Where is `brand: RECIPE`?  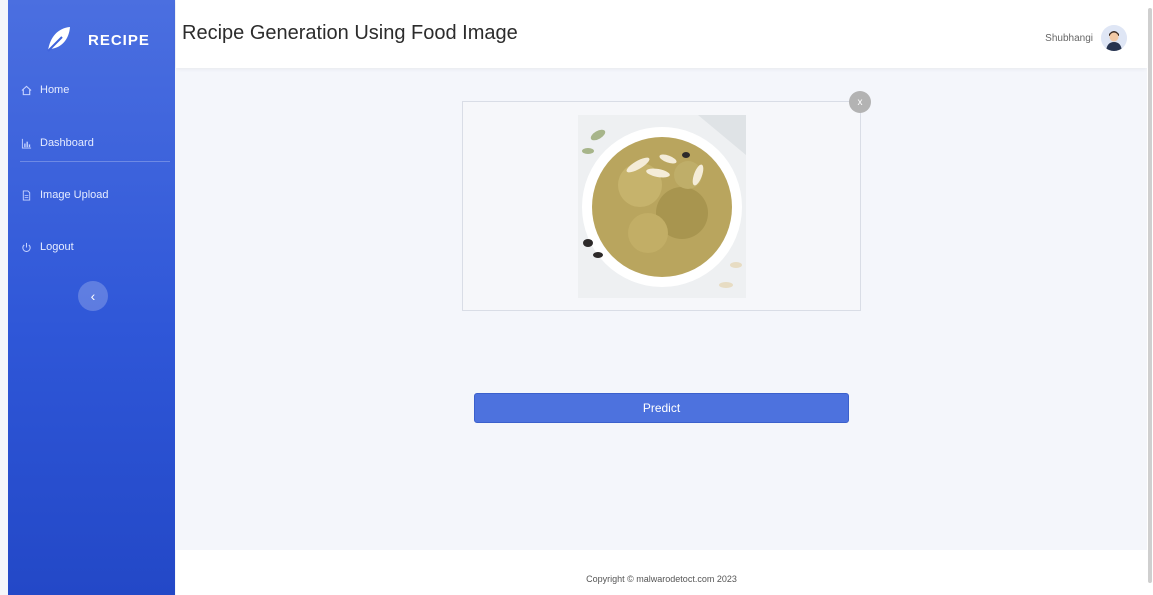 brand: RECIPE is located at coordinates (91, 40).